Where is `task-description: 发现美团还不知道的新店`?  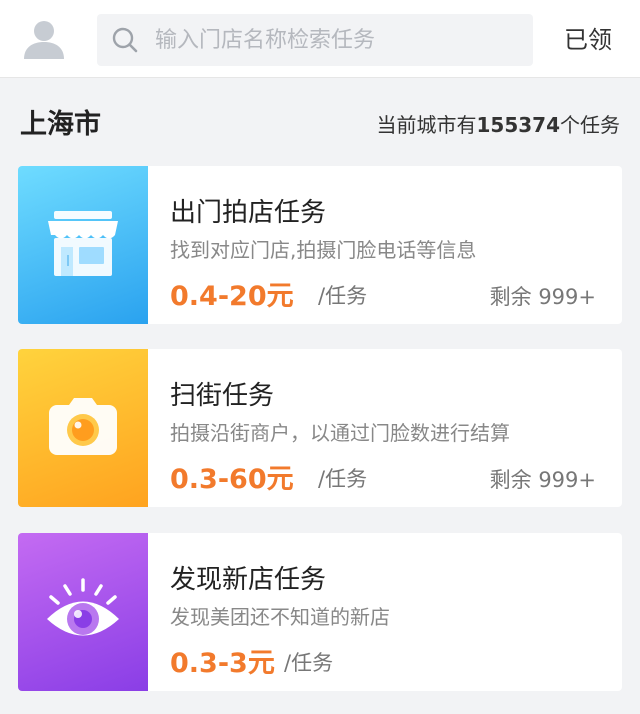 task-description: 发现美团还不知道的新店 is located at coordinates (280, 617).